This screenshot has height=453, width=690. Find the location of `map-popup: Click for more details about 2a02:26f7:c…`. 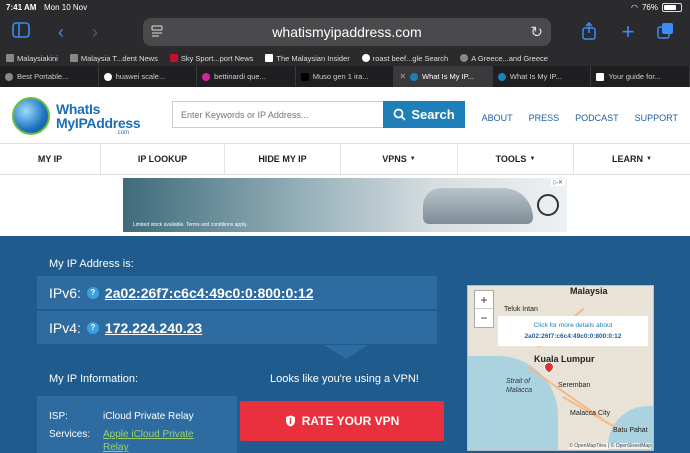

map-popup: Click for more details about 2a02:26f7:c… is located at coordinates (573, 331).